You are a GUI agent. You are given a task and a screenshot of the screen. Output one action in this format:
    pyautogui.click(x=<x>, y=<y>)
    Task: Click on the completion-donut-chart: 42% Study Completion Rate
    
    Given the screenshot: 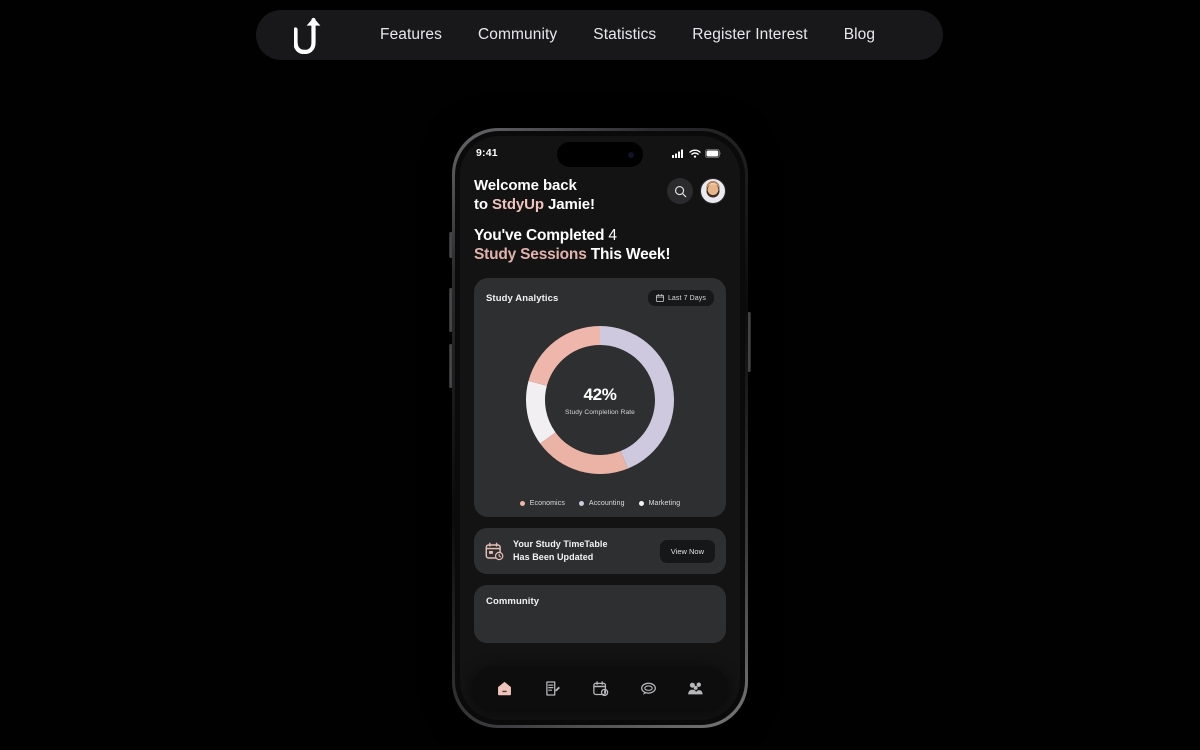 What is the action you would take?
    pyautogui.click(x=600, y=400)
    